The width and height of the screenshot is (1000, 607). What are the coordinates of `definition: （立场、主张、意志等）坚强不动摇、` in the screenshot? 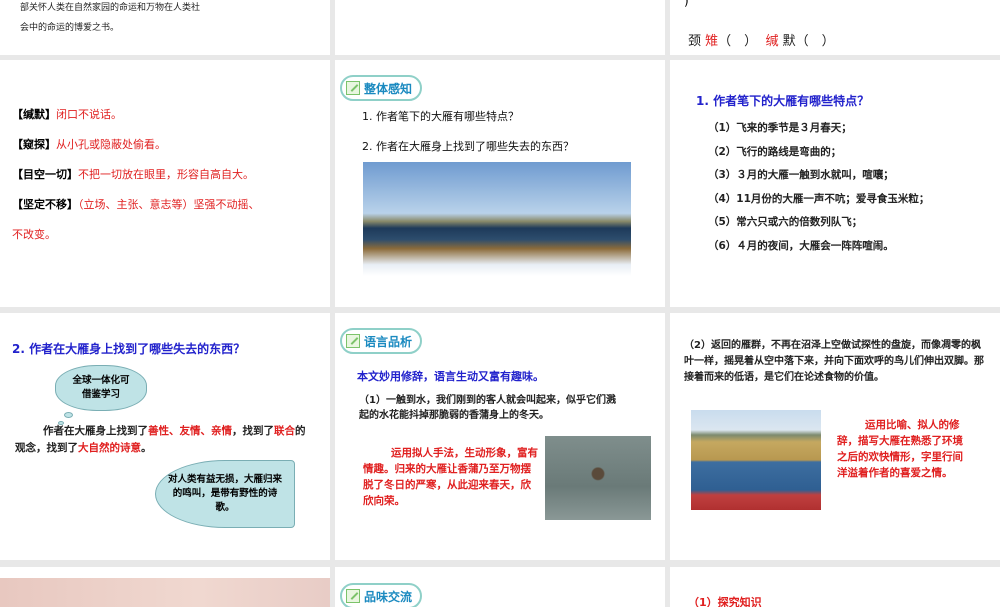 It's located at (169, 204).